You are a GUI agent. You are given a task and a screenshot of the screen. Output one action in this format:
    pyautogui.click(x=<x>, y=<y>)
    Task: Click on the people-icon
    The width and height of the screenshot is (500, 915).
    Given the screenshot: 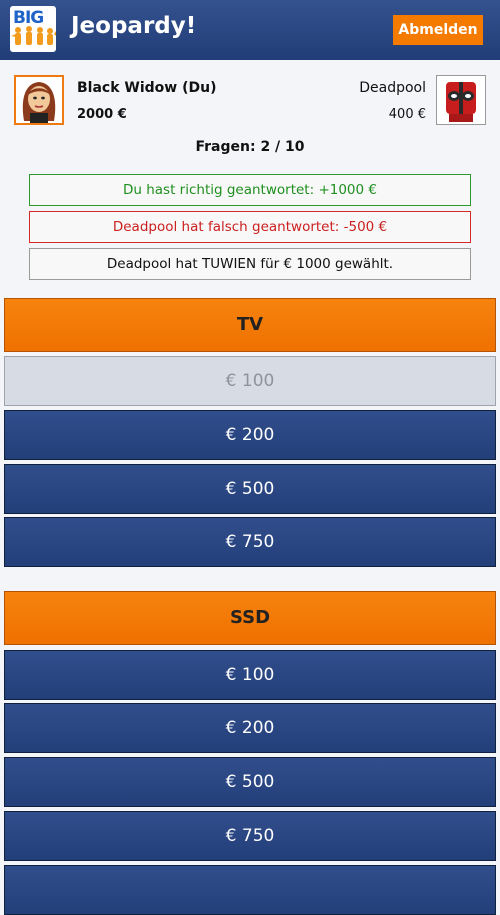 What is the action you would take?
    pyautogui.click(x=33, y=35)
    